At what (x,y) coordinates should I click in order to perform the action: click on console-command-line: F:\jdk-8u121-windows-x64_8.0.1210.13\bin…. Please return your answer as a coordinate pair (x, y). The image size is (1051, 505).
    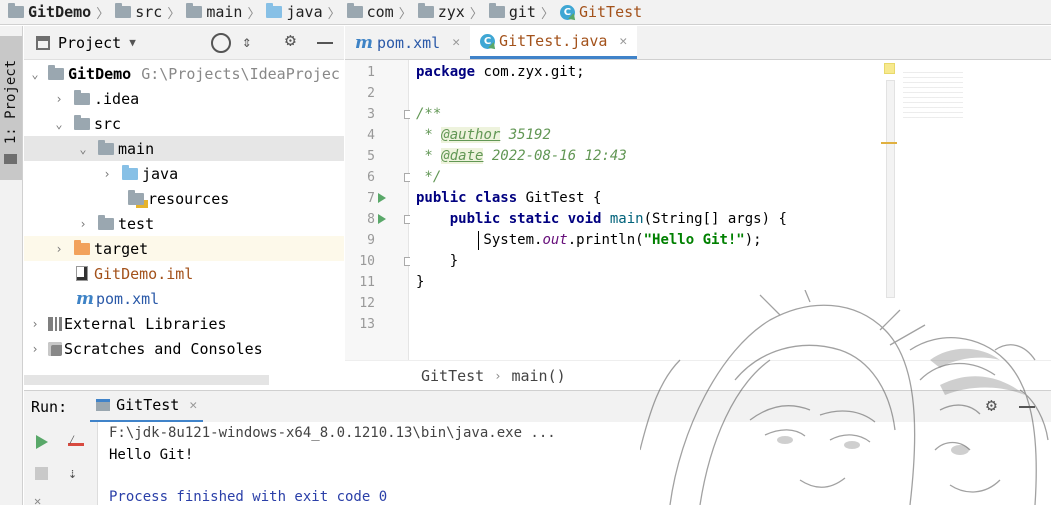
    Looking at the image, I should click on (332, 433).